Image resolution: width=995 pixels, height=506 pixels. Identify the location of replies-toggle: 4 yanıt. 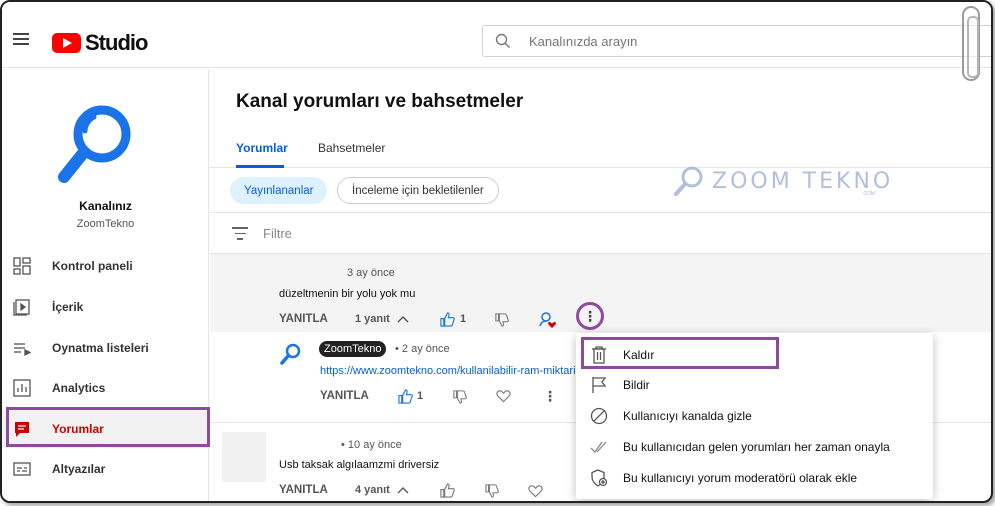
(372, 490).